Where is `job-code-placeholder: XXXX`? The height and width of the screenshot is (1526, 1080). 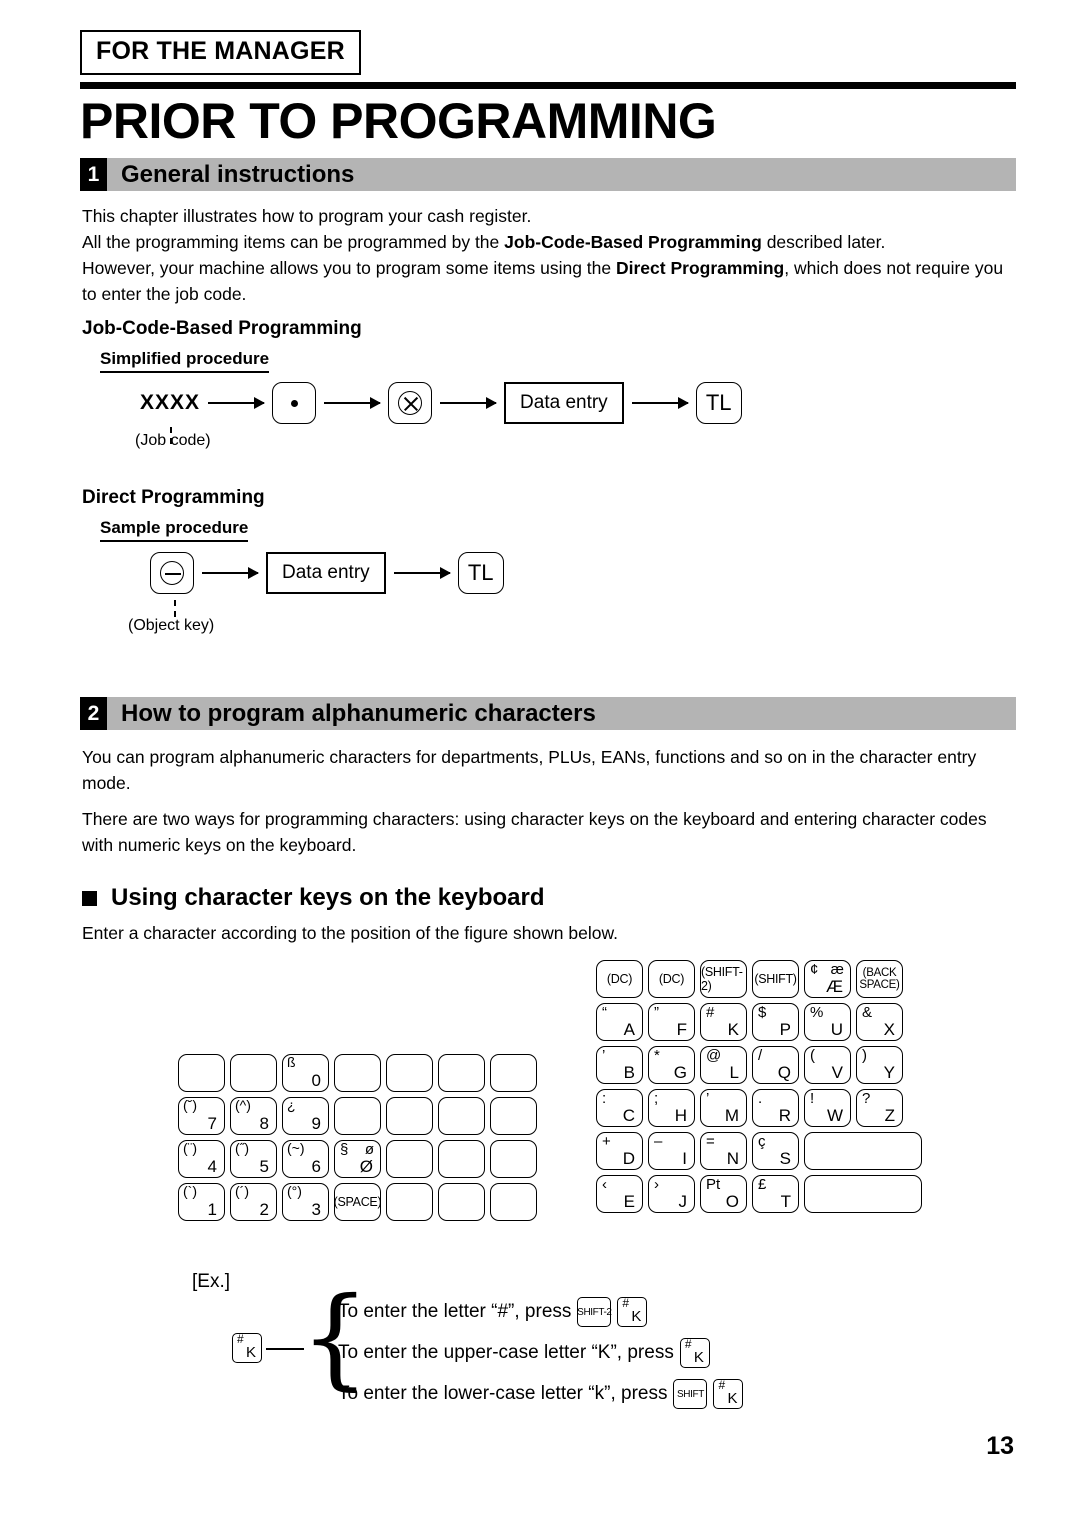
job-code-placeholder: XXXX is located at coordinates (170, 402).